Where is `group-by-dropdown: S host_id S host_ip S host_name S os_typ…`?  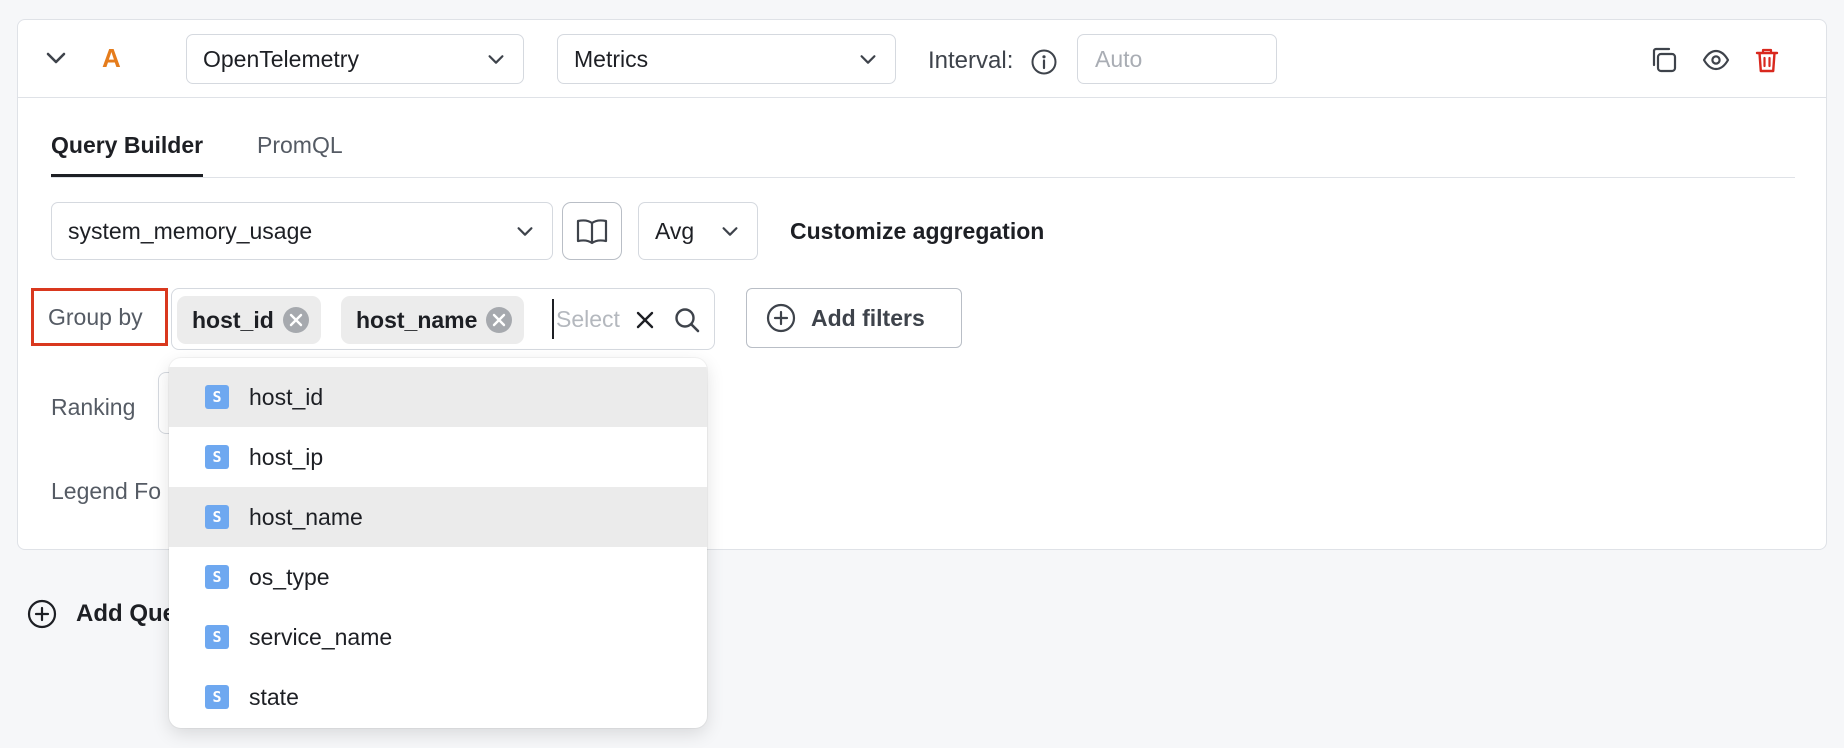
group-by-dropdown: S host_id S host_ip S host_name S os_typ… is located at coordinates (438, 543).